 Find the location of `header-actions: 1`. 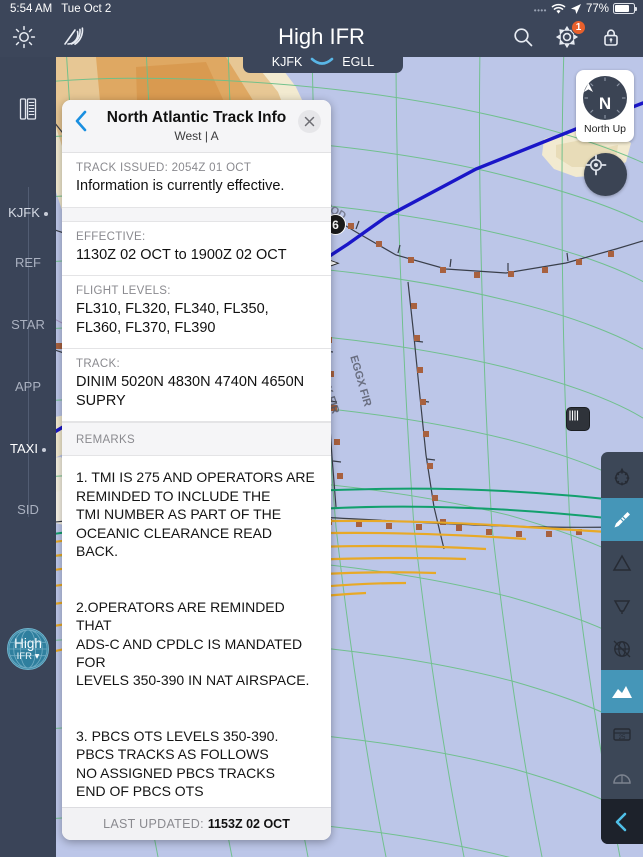

header-actions: 1 is located at coordinates (571, 37).